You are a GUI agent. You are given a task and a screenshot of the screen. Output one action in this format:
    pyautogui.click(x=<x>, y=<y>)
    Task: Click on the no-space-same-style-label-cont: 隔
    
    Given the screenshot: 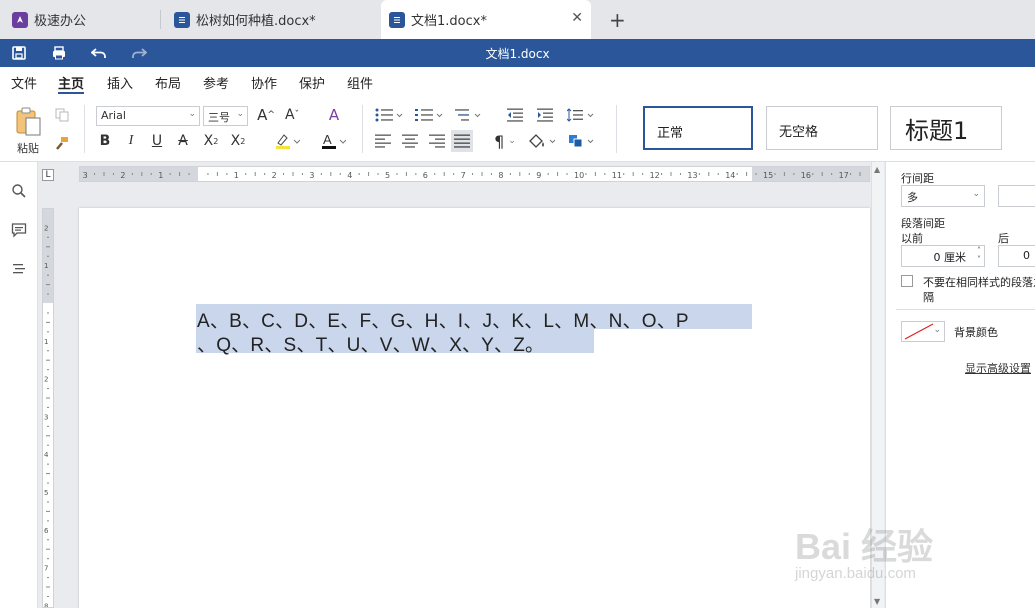 What is the action you would take?
    pyautogui.click(x=928, y=297)
    